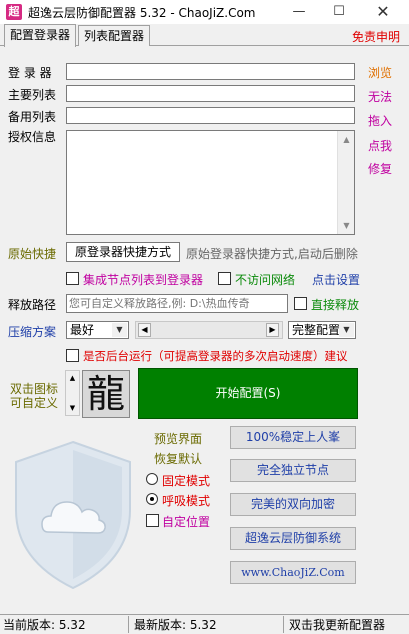  Describe the element at coordinates (97, 330) in the screenshot. I see `compress-level-select: 最好 ▼` at that location.